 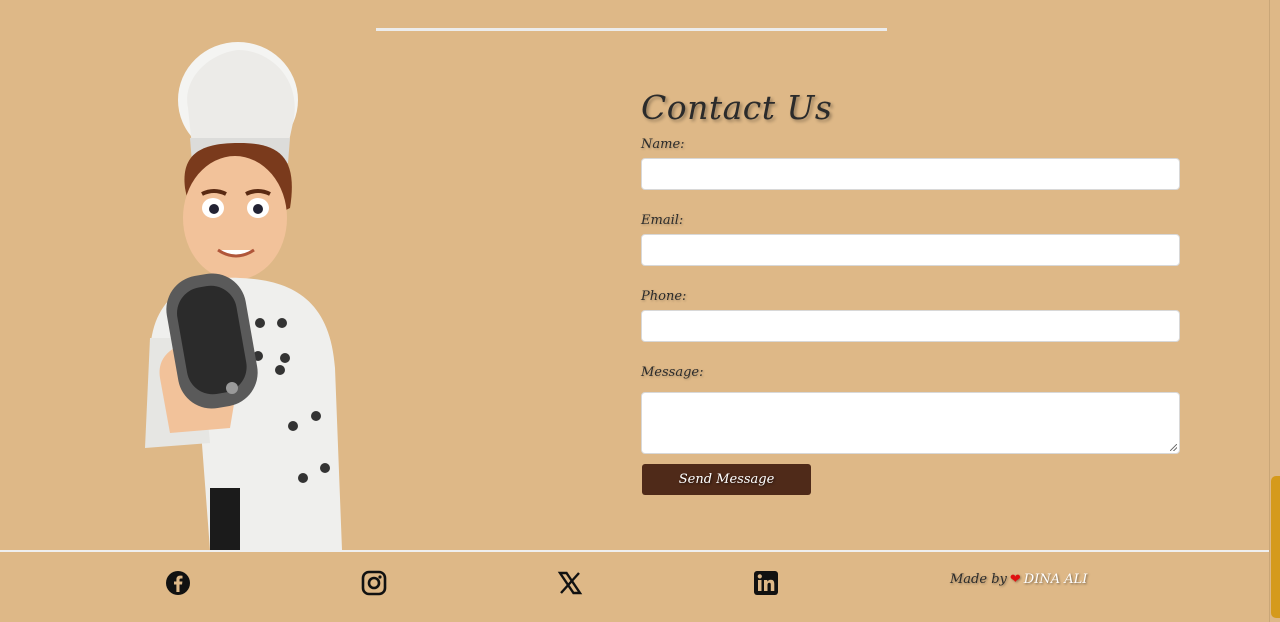 I want to click on instagram-icon, so click(x=374, y=583).